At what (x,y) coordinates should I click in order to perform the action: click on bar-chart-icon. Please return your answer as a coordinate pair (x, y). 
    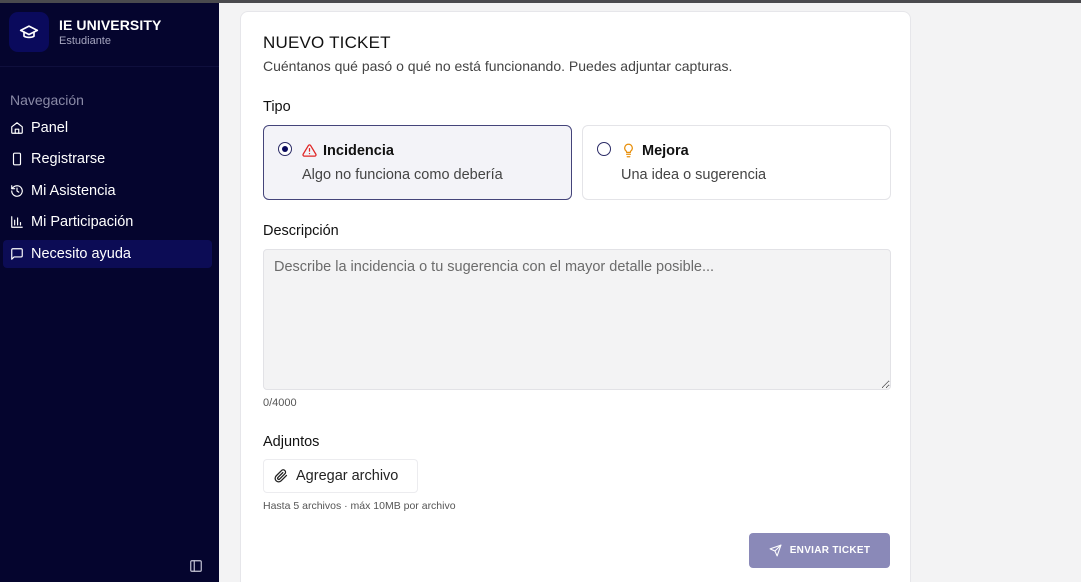
    Looking at the image, I should click on (17, 222).